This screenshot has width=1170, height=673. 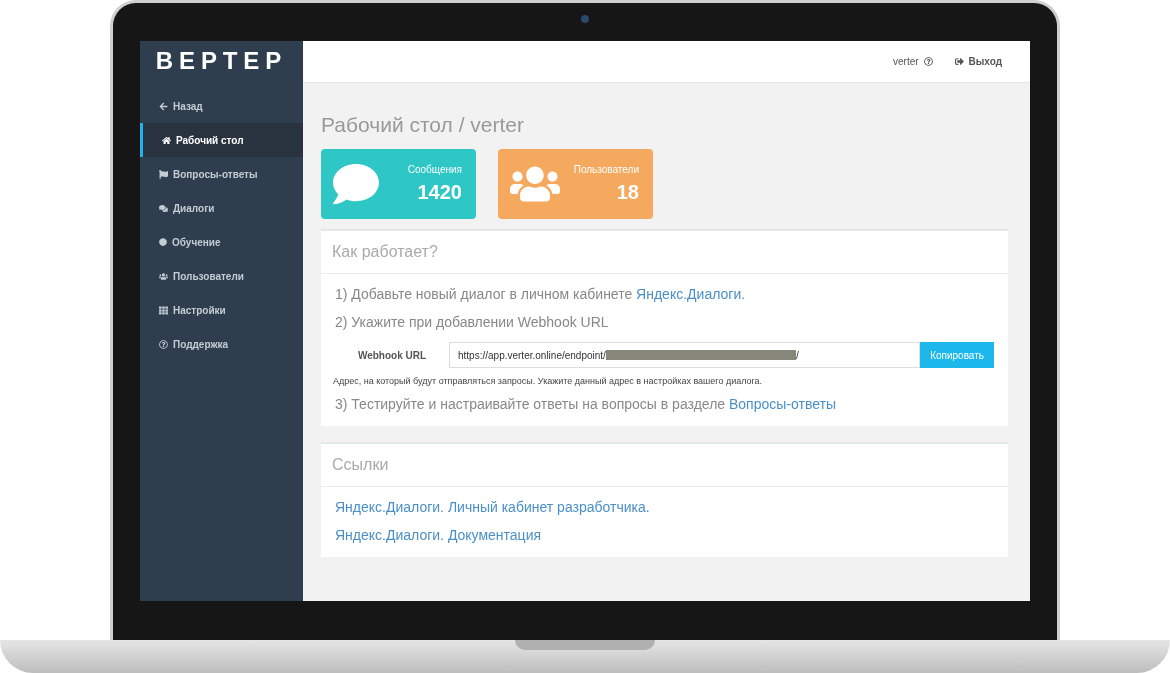 I want to click on stat-value: 1420, so click(x=439, y=192).